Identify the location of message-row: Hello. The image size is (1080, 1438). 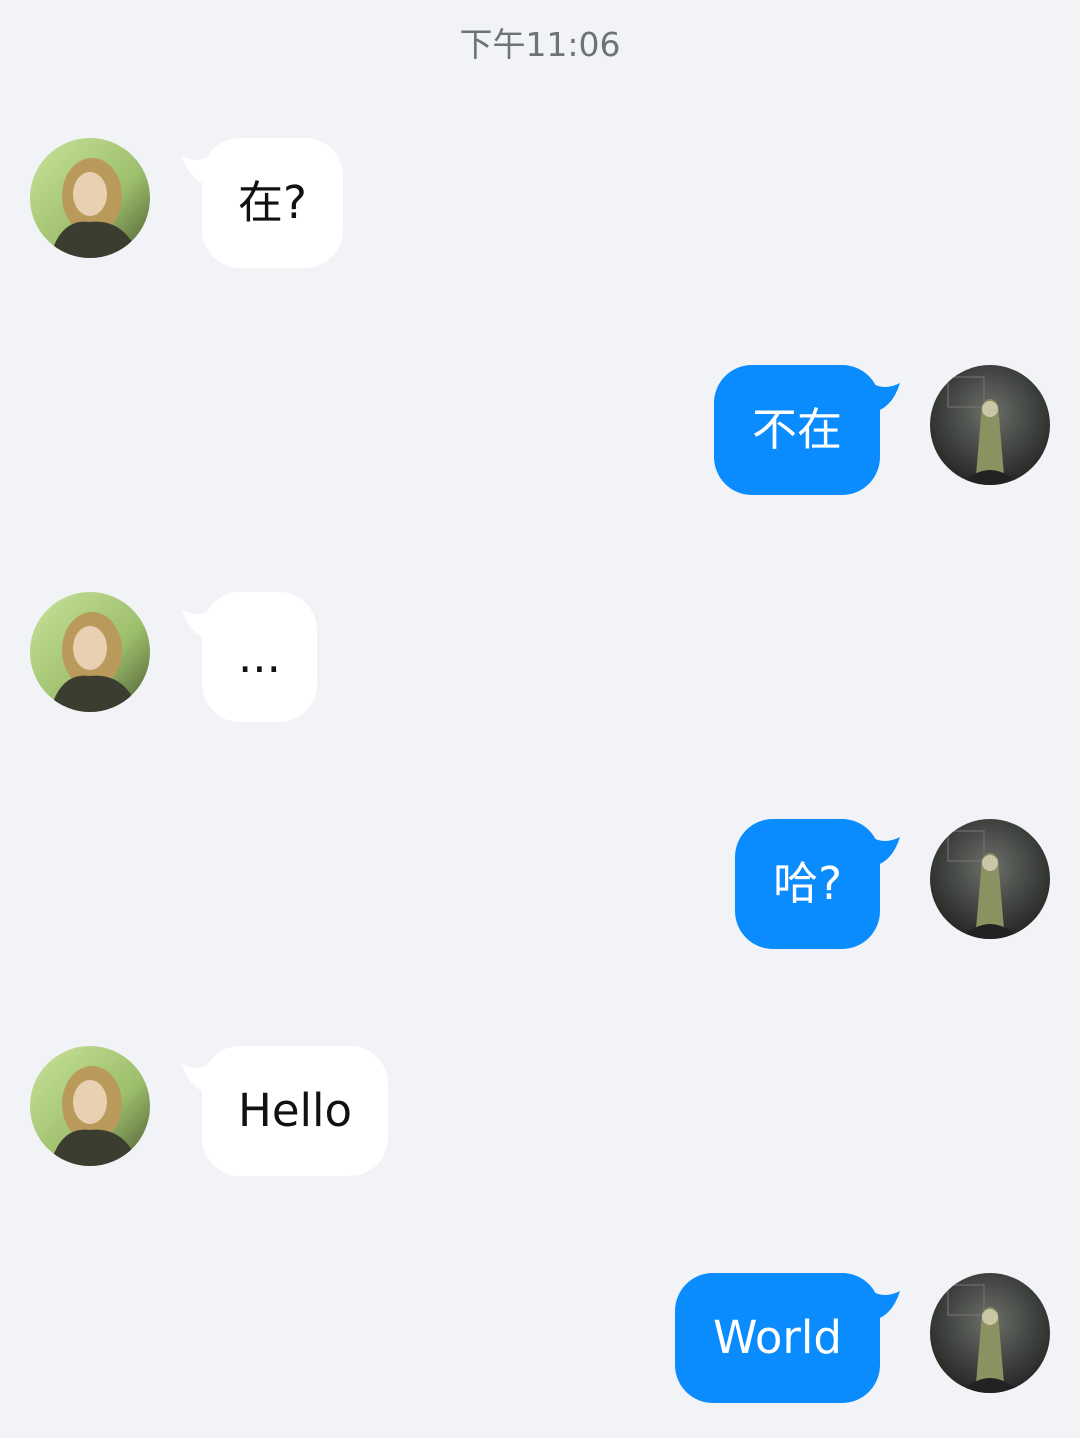
(540, 1112).